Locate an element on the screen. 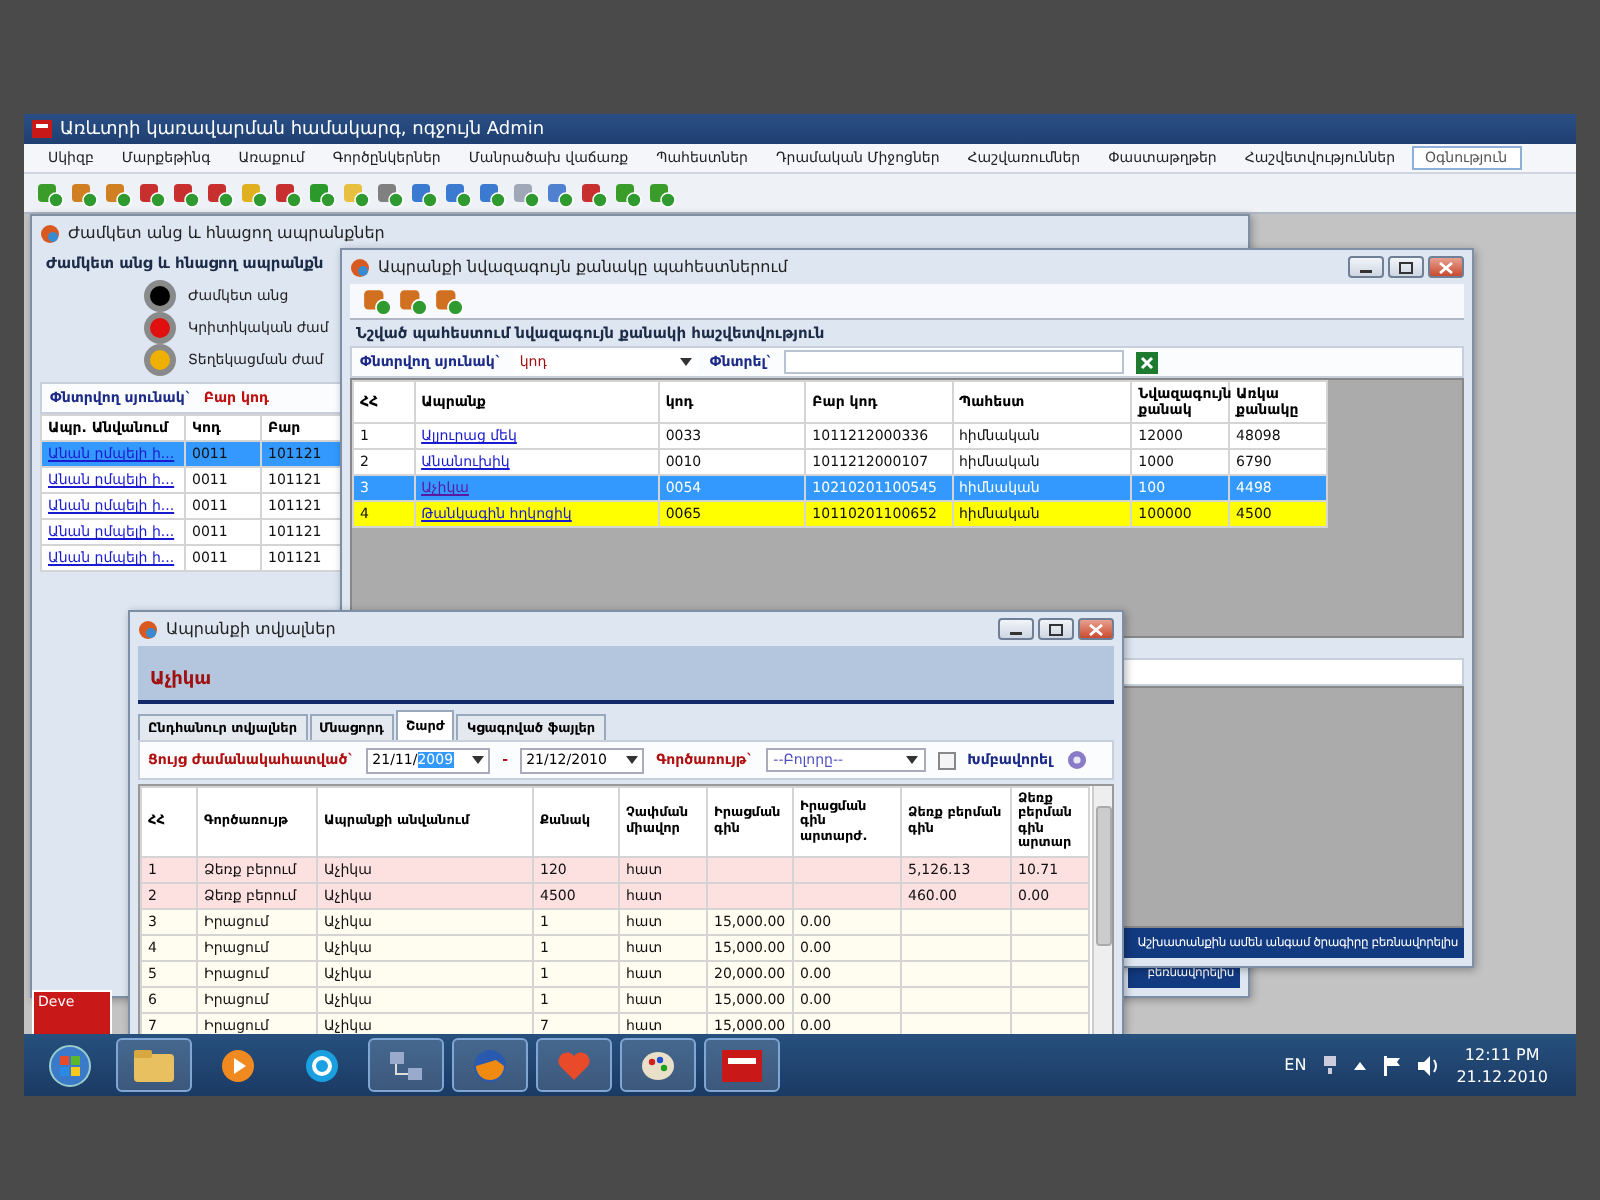 Image resolution: width=1600 pixels, height=1200 pixels. clock-date: 21.12.2010 is located at coordinates (1502, 1076).